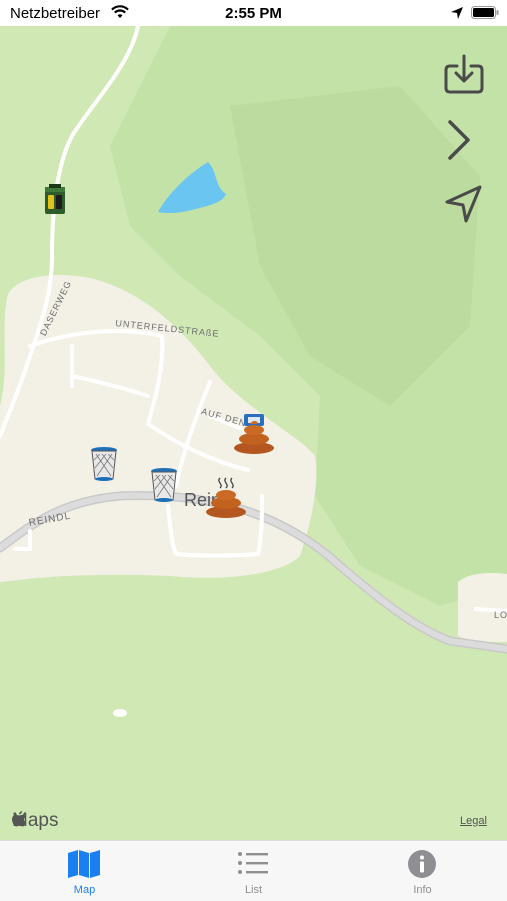 The height and width of the screenshot is (901, 507). What do you see at coordinates (253, 863) in the screenshot?
I see `list-icon` at bounding box center [253, 863].